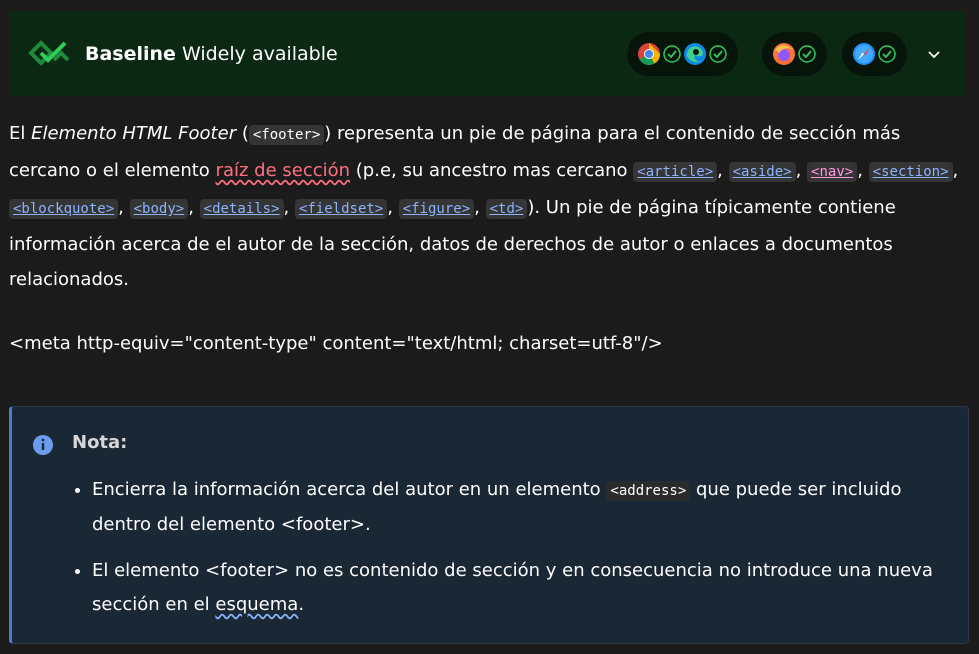  What do you see at coordinates (487, 53) in the screenshot?
I see `baseline-banner: Baseline Widely available` at bounding box center [487, 53].